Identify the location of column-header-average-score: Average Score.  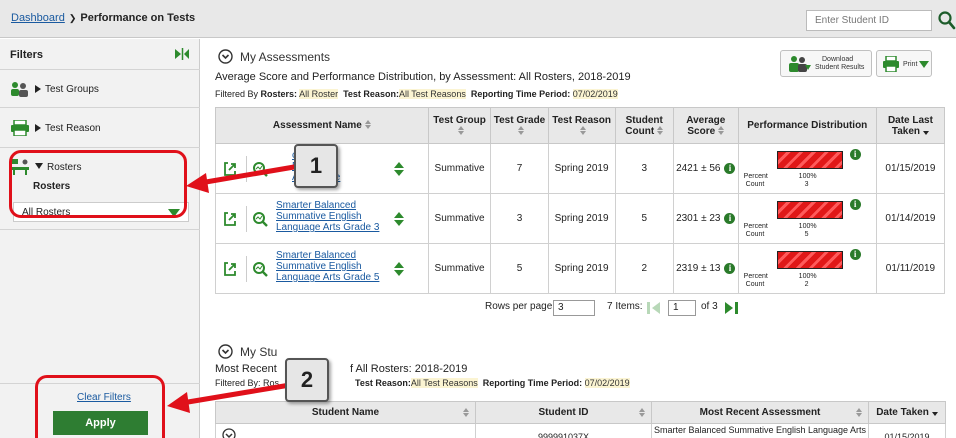
(705, 125).